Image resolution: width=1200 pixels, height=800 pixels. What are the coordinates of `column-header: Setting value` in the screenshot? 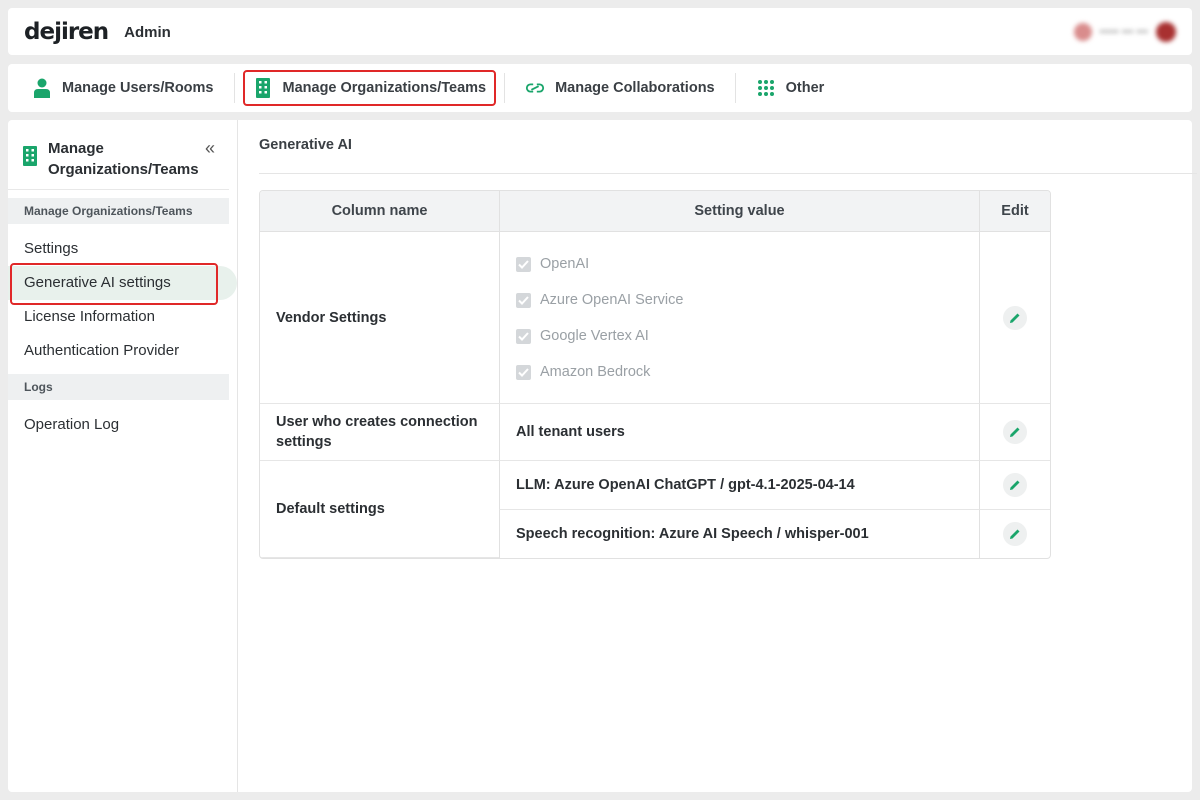 It's located at (739, 211).